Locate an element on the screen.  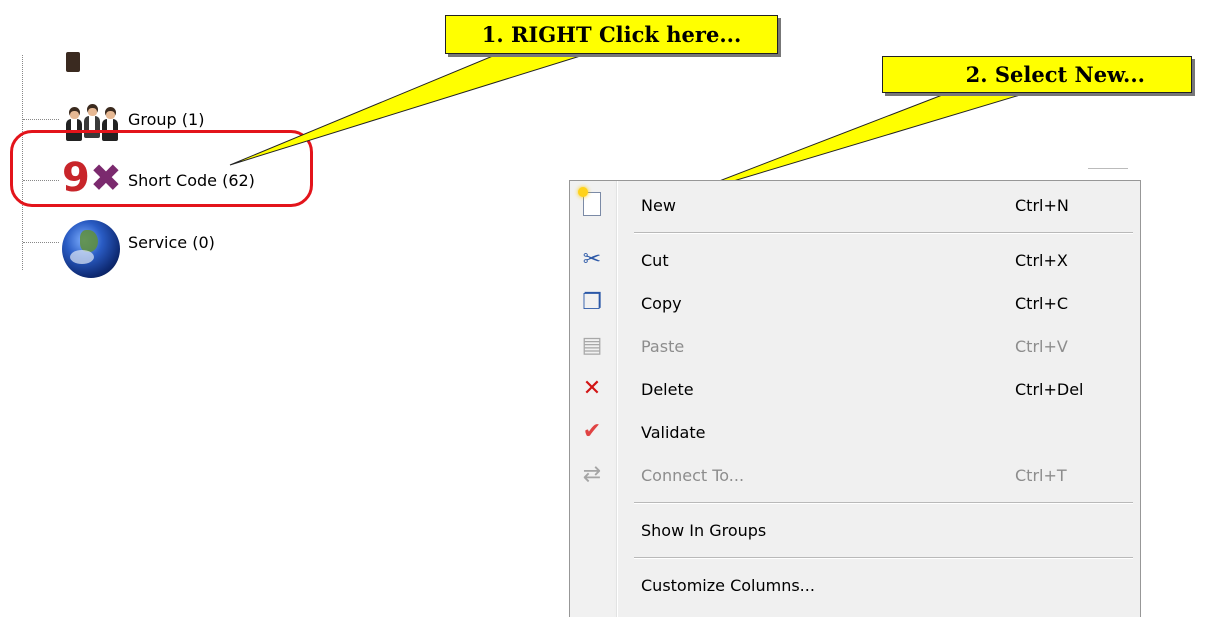
connect-arrows-icon: ⇄ is located at coordinates (592, 474).